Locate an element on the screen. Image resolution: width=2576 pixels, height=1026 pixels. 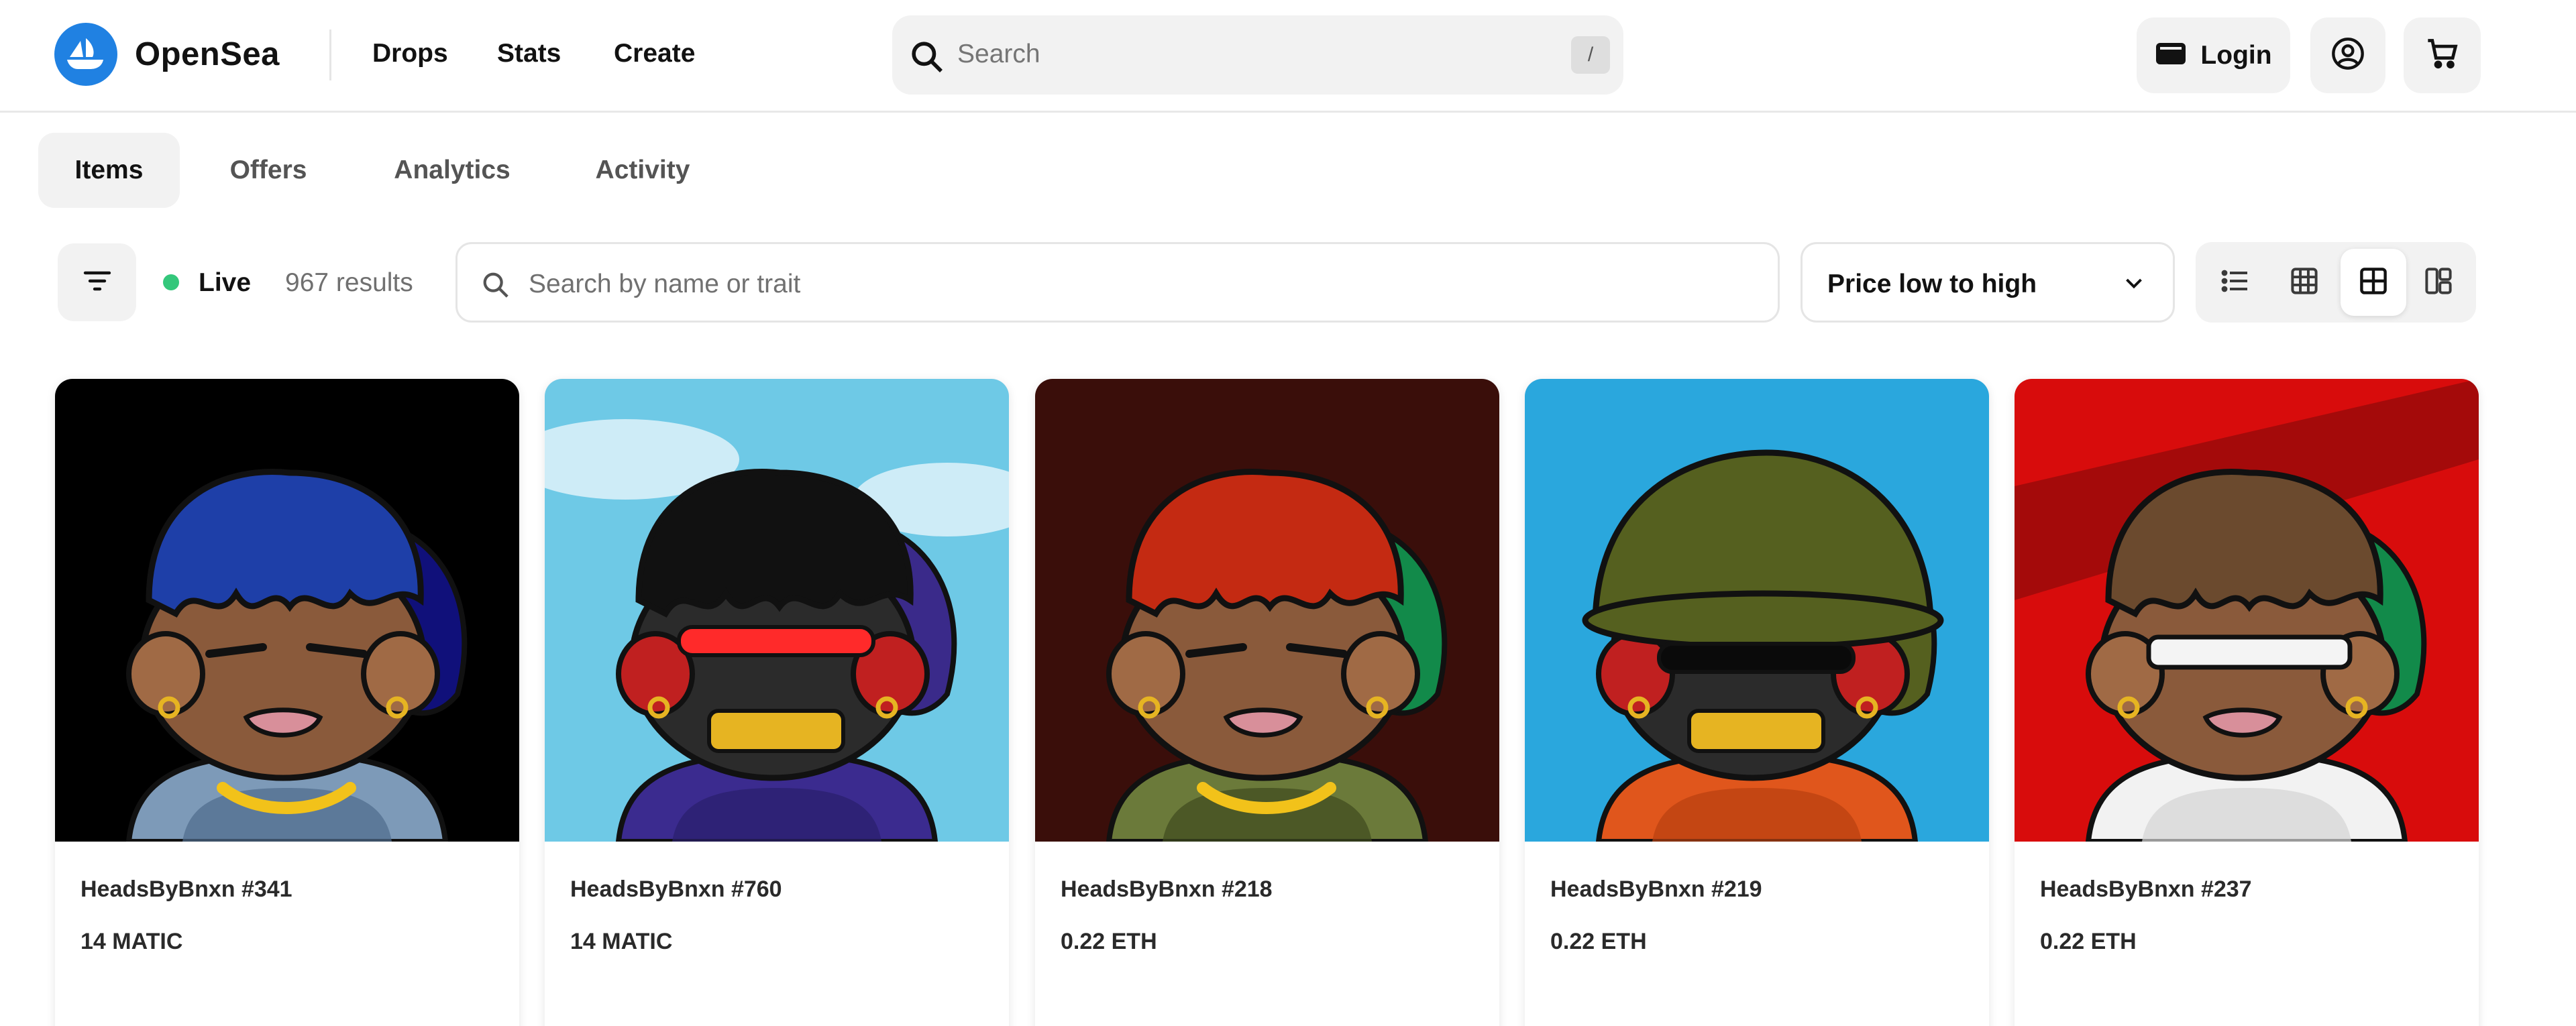
large-grid-view-button is located at coordinates (2373, 282).